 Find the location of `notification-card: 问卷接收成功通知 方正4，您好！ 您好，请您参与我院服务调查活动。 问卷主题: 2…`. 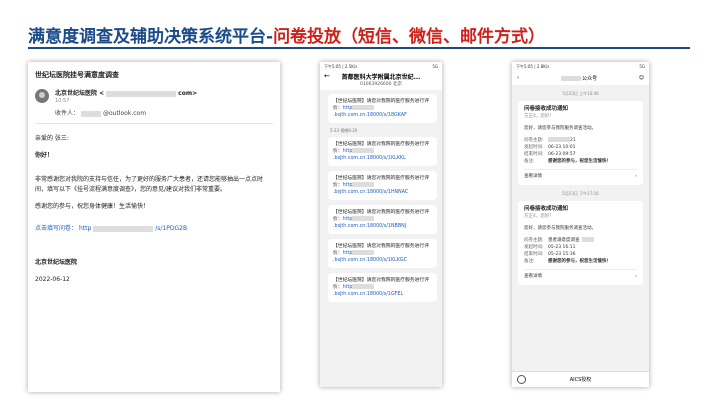

notification-card: 问卷接收成功通知 方正4，您好！ 您好，请您参与我院服务调查活动。 问卷主题: 2… is located at coordinates (580, 143).